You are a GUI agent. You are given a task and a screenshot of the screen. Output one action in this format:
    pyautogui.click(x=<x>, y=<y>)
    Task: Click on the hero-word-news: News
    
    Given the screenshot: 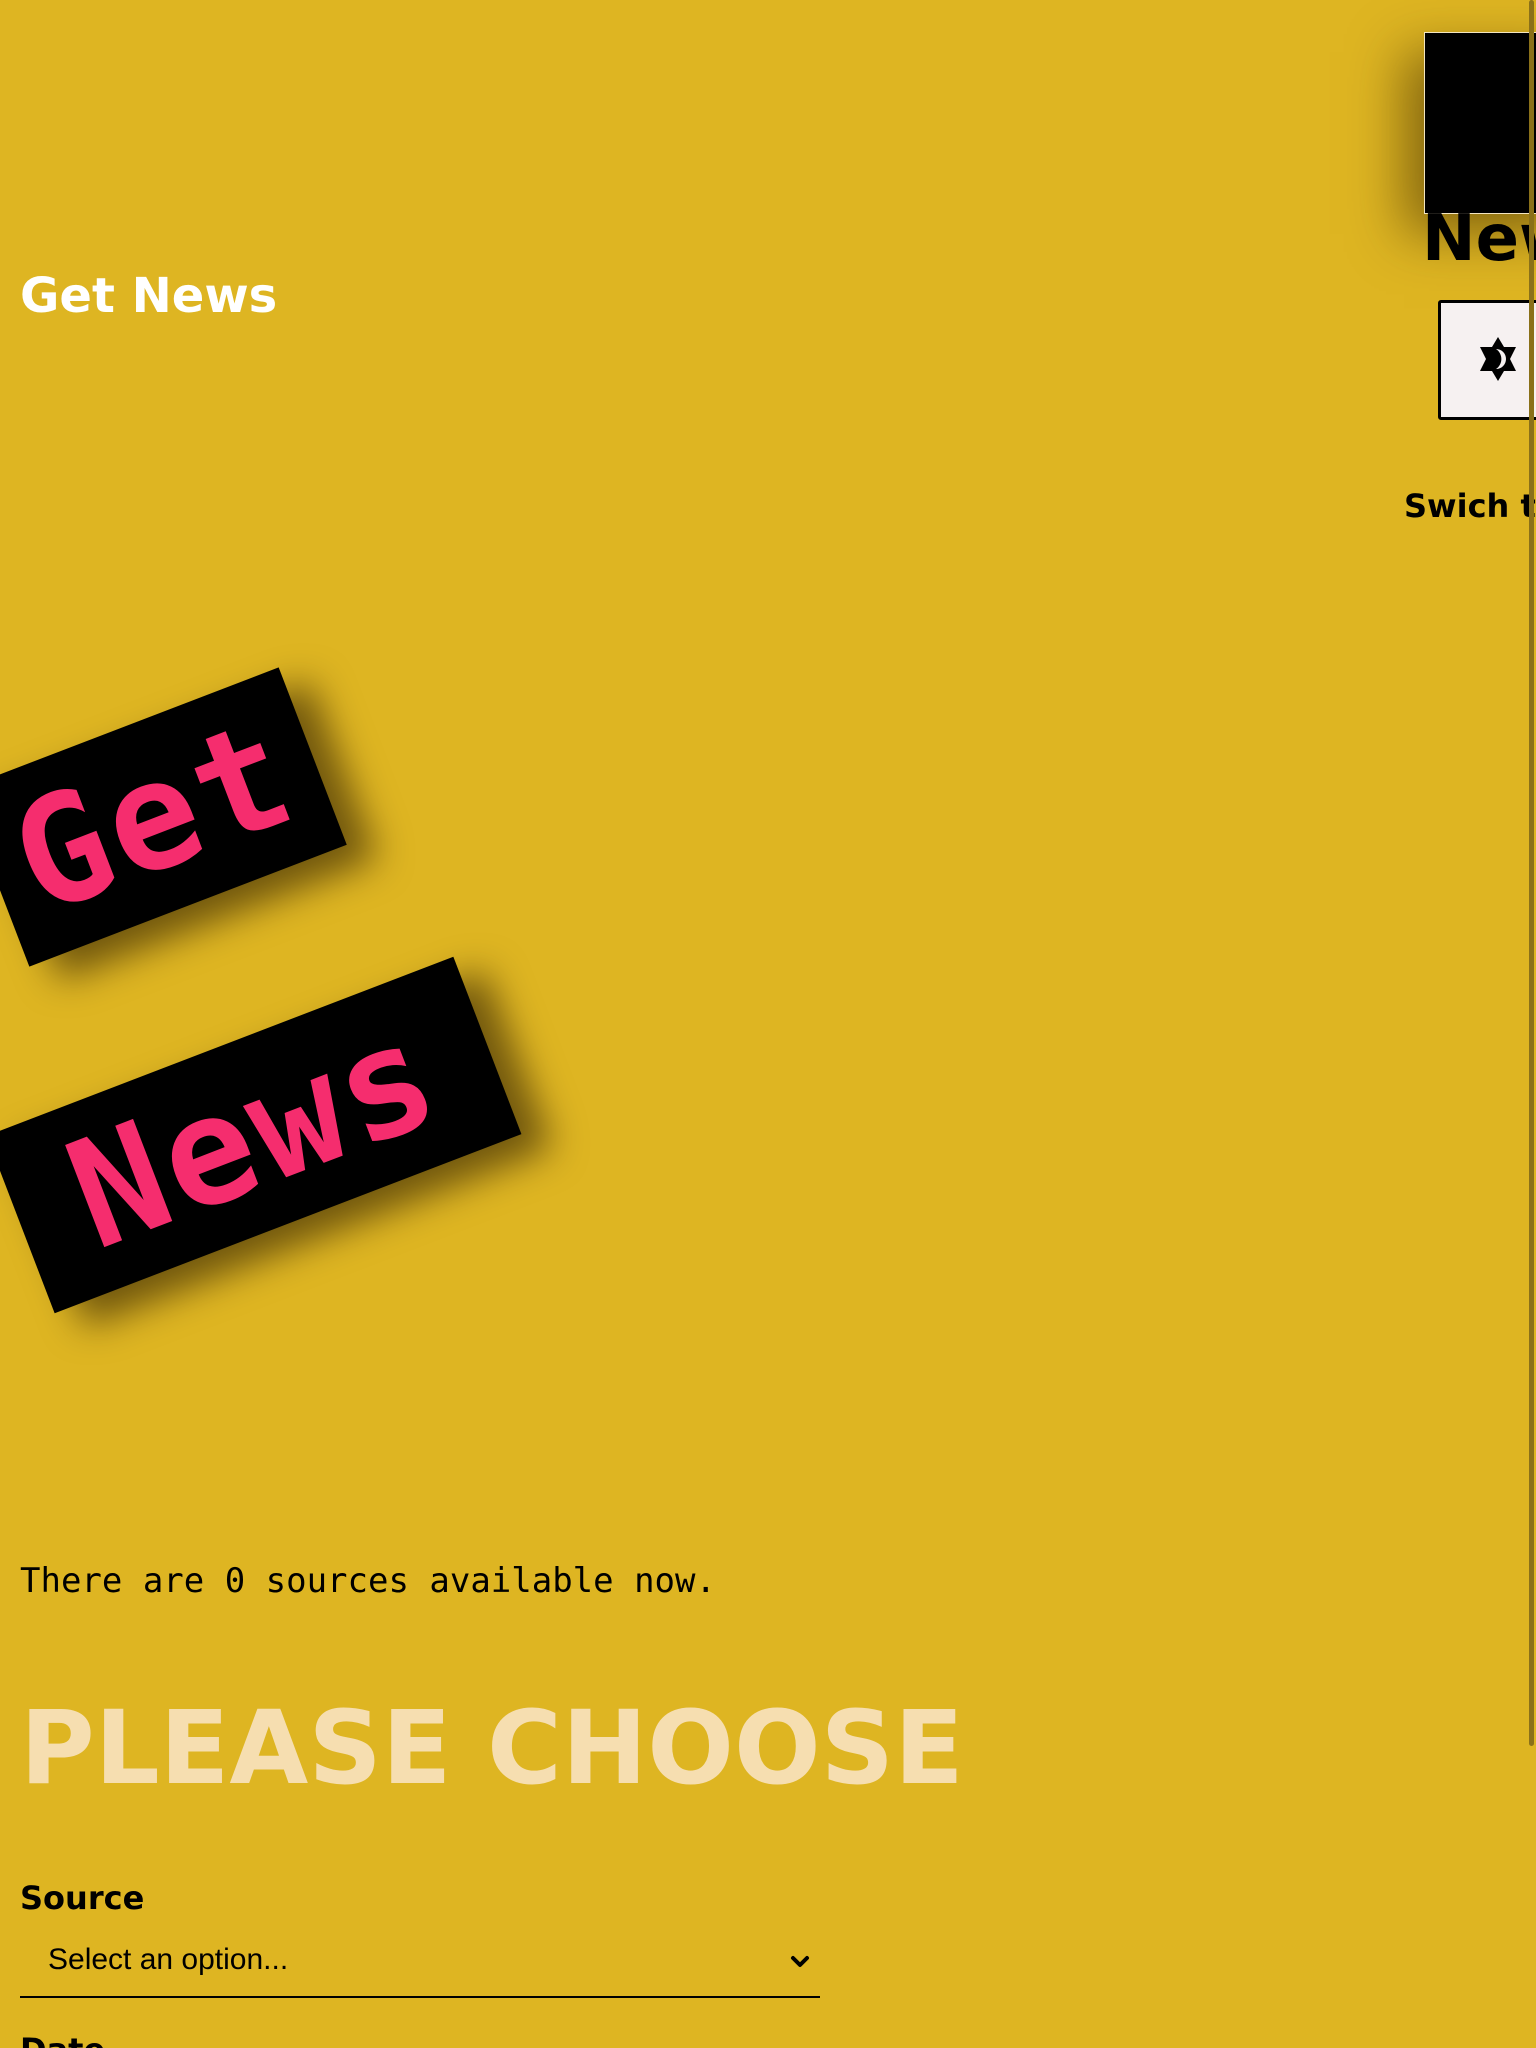 What is the action you would take?
    pyautogui.click(x=261, y=1135)
    